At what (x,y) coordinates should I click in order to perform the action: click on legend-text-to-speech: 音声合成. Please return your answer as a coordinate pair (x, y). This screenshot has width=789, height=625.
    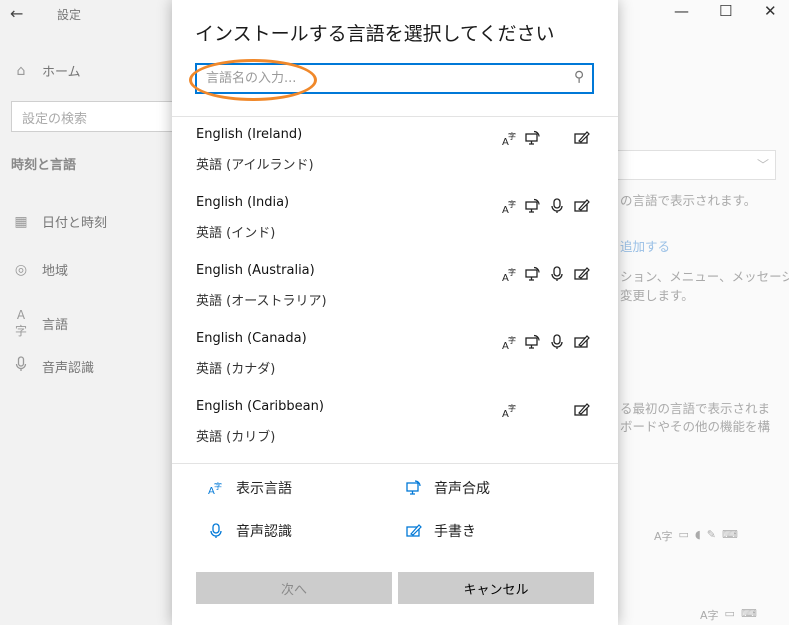
    Looking at the image, I should click on (447, 488).